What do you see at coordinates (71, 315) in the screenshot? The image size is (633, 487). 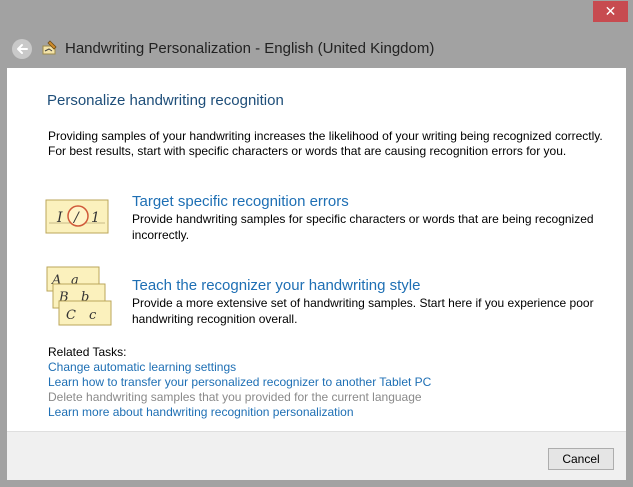 I see `svg-text: C` at bounding box center [71, 315].